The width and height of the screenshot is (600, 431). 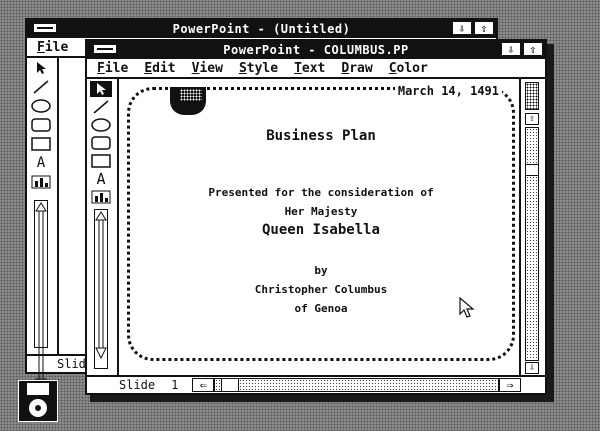 I want to click on arrow-down-icon: ⇩, so click(x=532, y=367).